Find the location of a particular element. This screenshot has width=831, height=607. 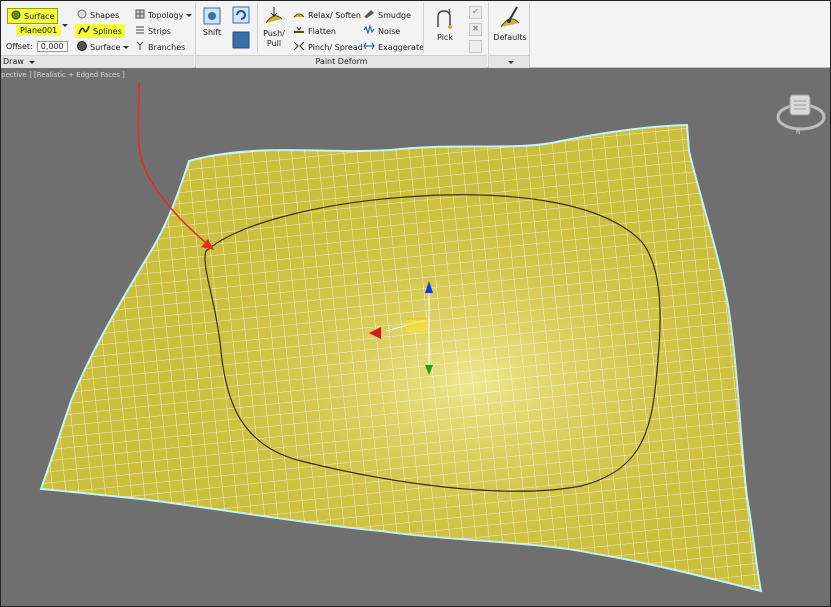

push-pull-button: Push/ Pull is located at coordinates (274, 27).